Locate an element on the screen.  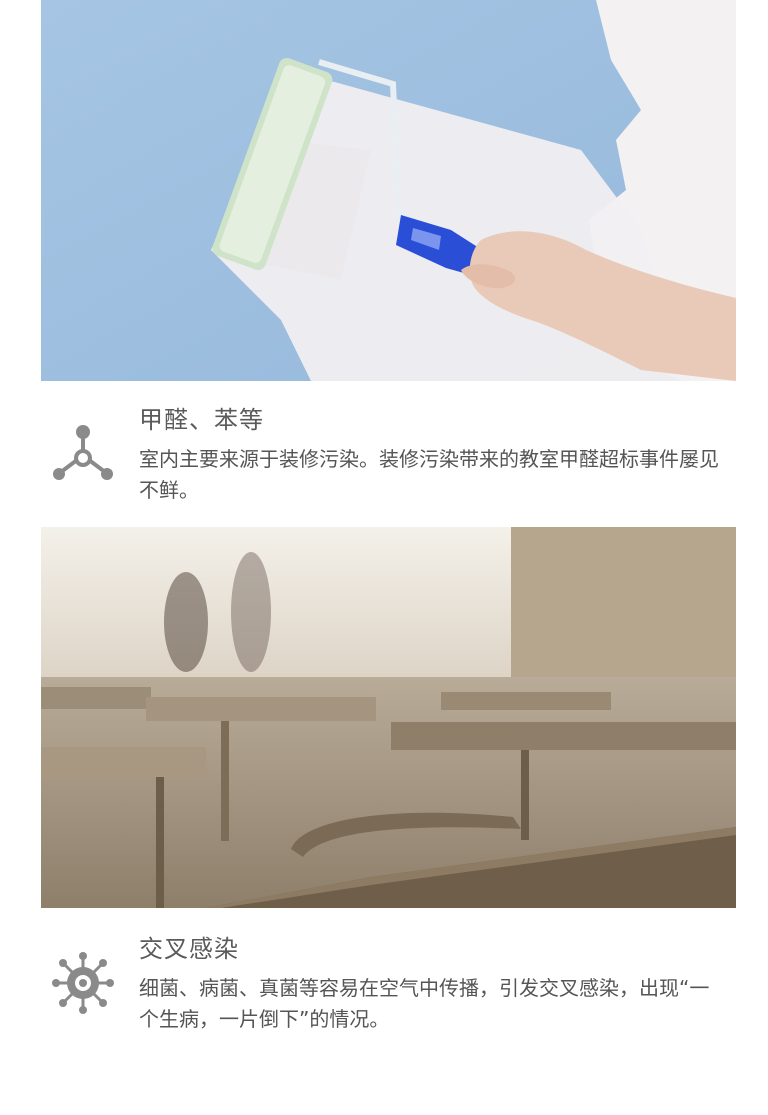
section-description: 室内主要来源于装修污染。装修污染带来的教室甲醛超标事件屡见不鲜。 is located at coordinates (429, 474).